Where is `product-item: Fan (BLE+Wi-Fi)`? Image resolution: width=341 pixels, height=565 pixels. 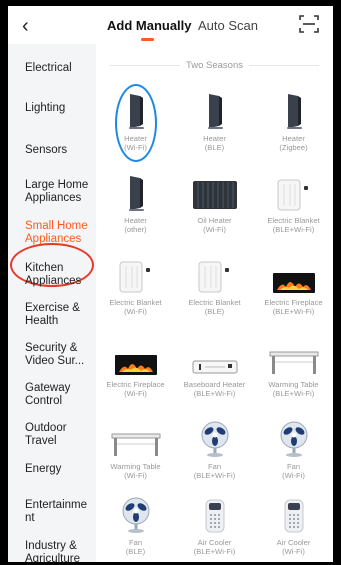
product-item: Fan (BLE+Wi-Fi) is located at coordinates (214, 448).